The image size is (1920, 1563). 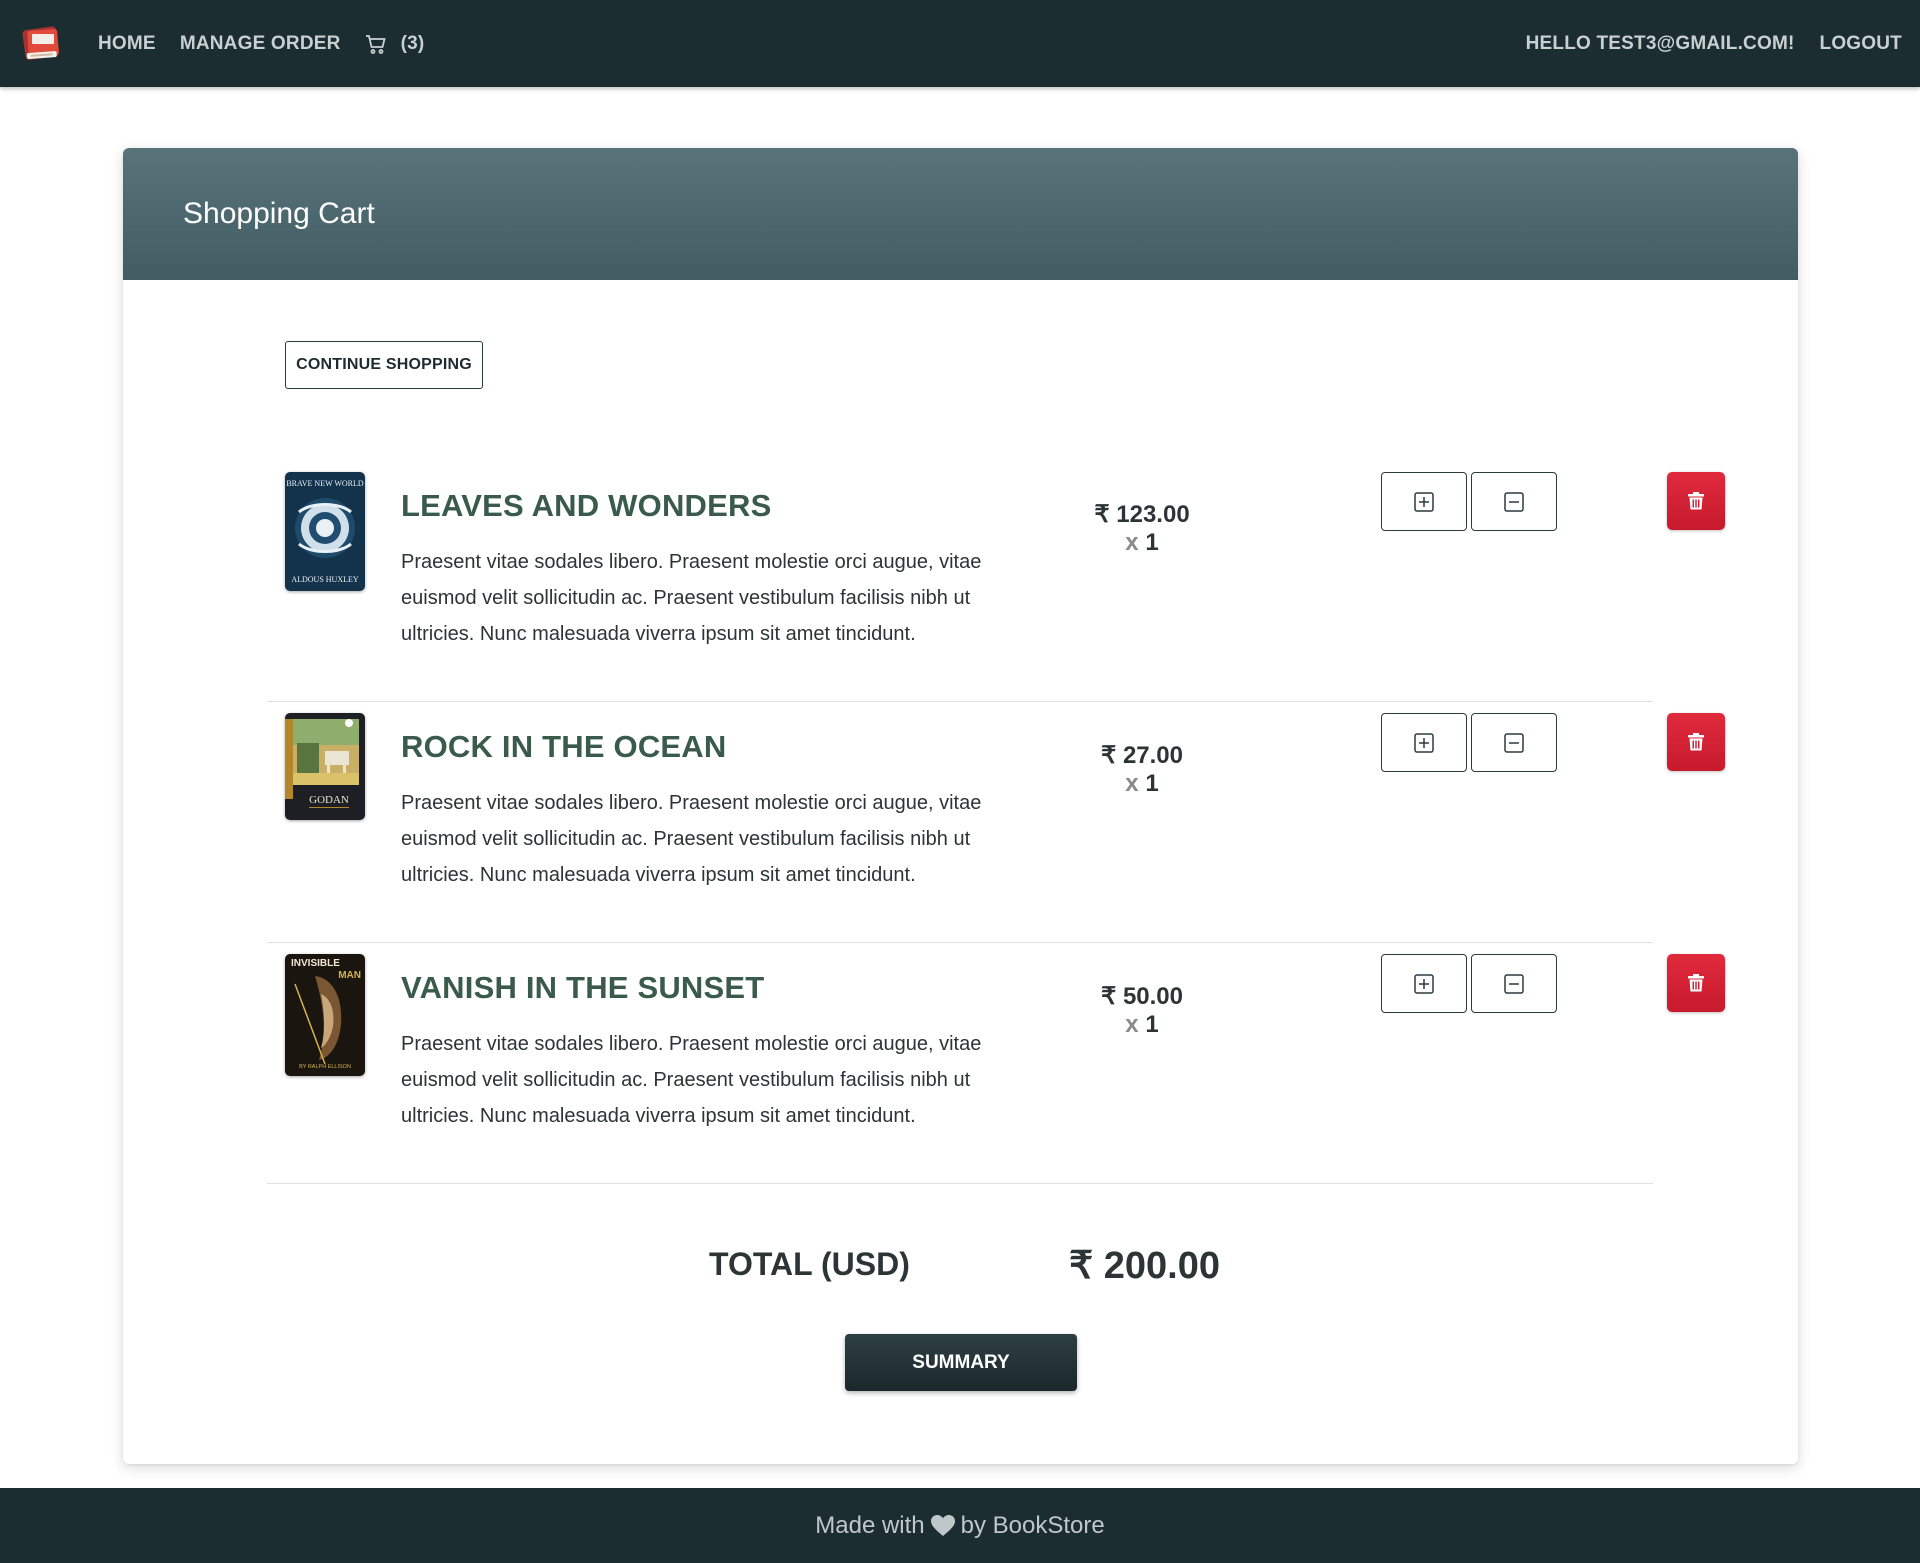 What do you see at coordinates (1660, 44) in the screenshot?
I see `user-greeting: HELLO TEST3@GMAIL.COM!` at bounding box center [1660, 44].